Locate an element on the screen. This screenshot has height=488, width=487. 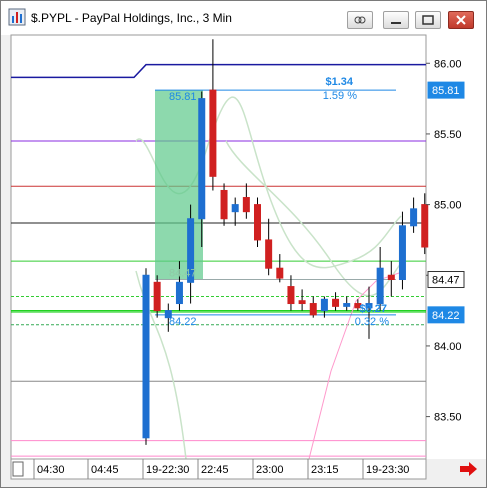
y-tick-label: 85.50 is located at coordinates (448, 135).